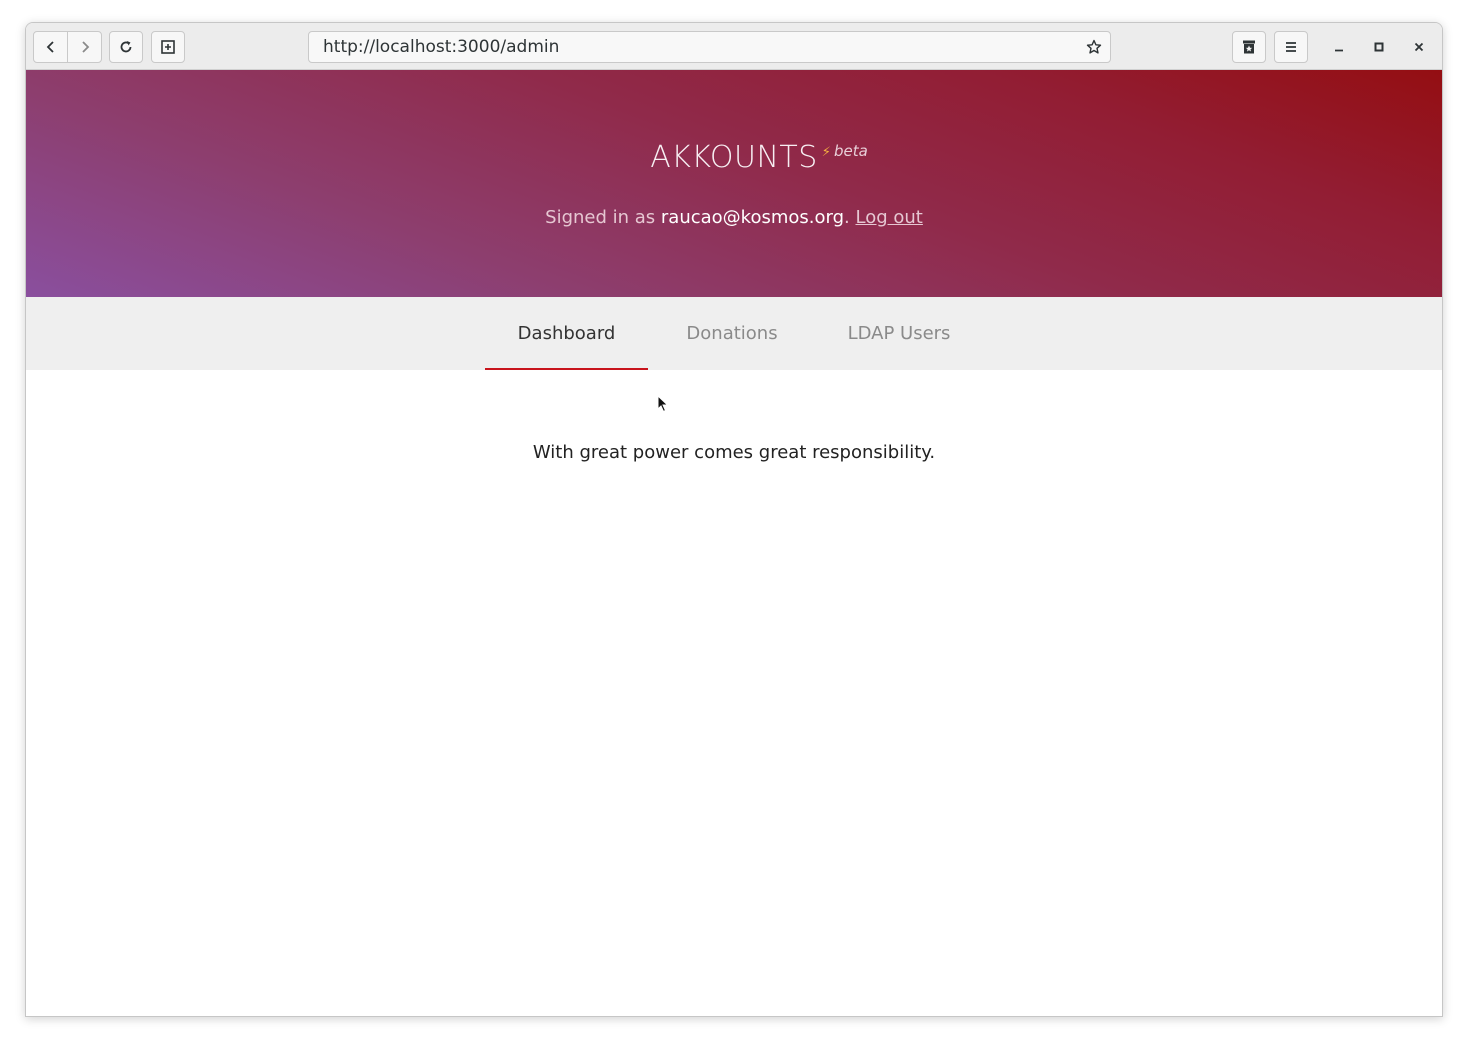  What do you see at coordinates (1339, 47) in the screenshot?
I see `minimize-button` at bounding box center [1339, 47].